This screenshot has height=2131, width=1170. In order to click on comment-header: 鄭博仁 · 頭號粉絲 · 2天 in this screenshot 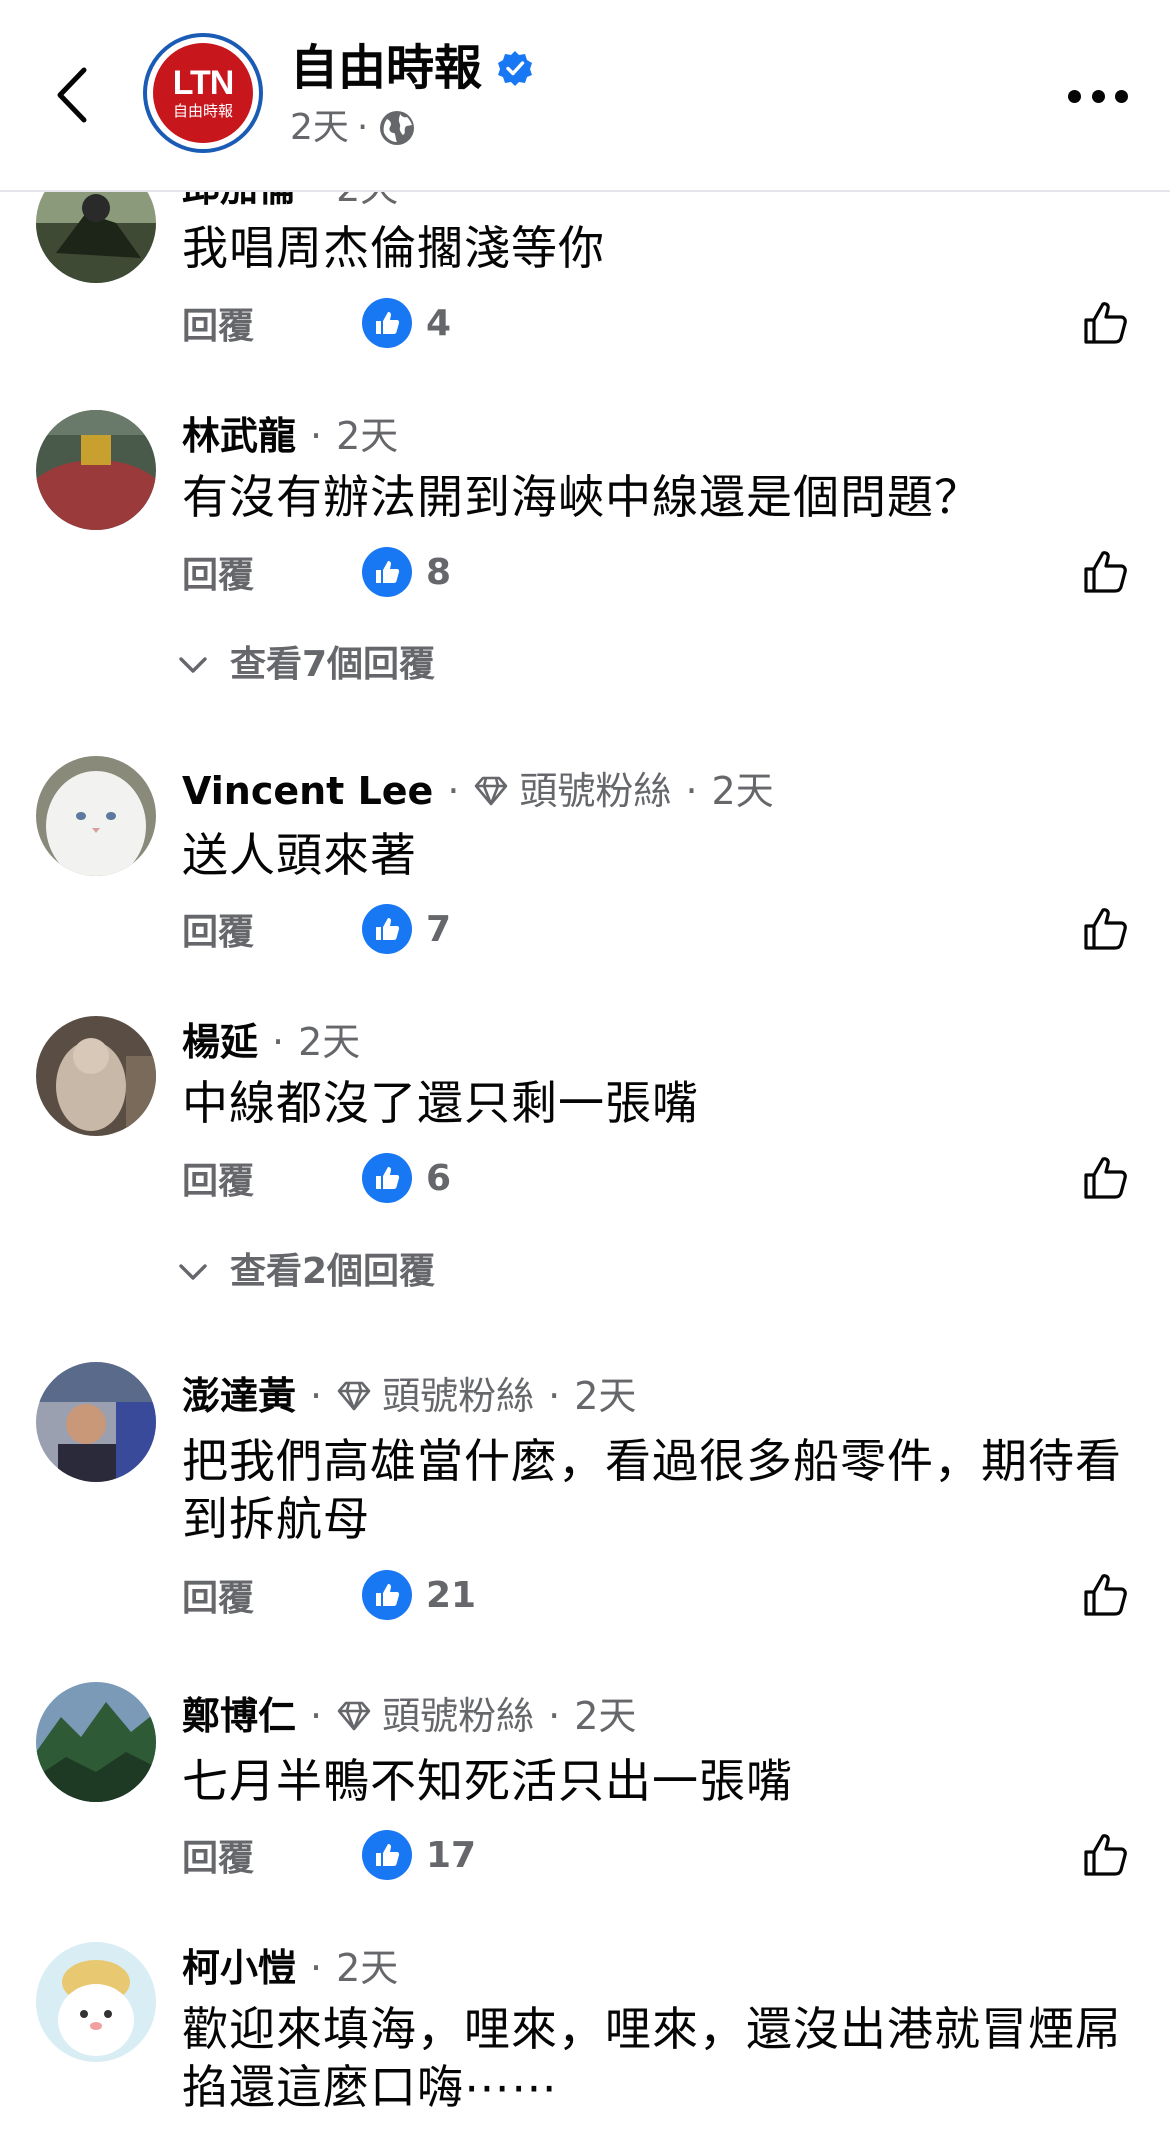, I will do `click(409, 1716)`.